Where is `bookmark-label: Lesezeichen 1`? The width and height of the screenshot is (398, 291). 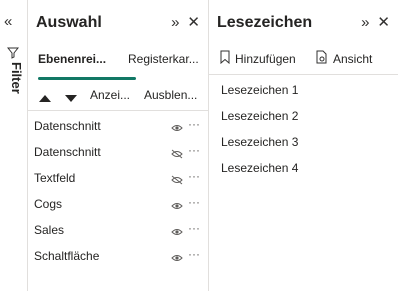
bookmark-label: Lesezeichen 1 is located at coordinates (260, 90).